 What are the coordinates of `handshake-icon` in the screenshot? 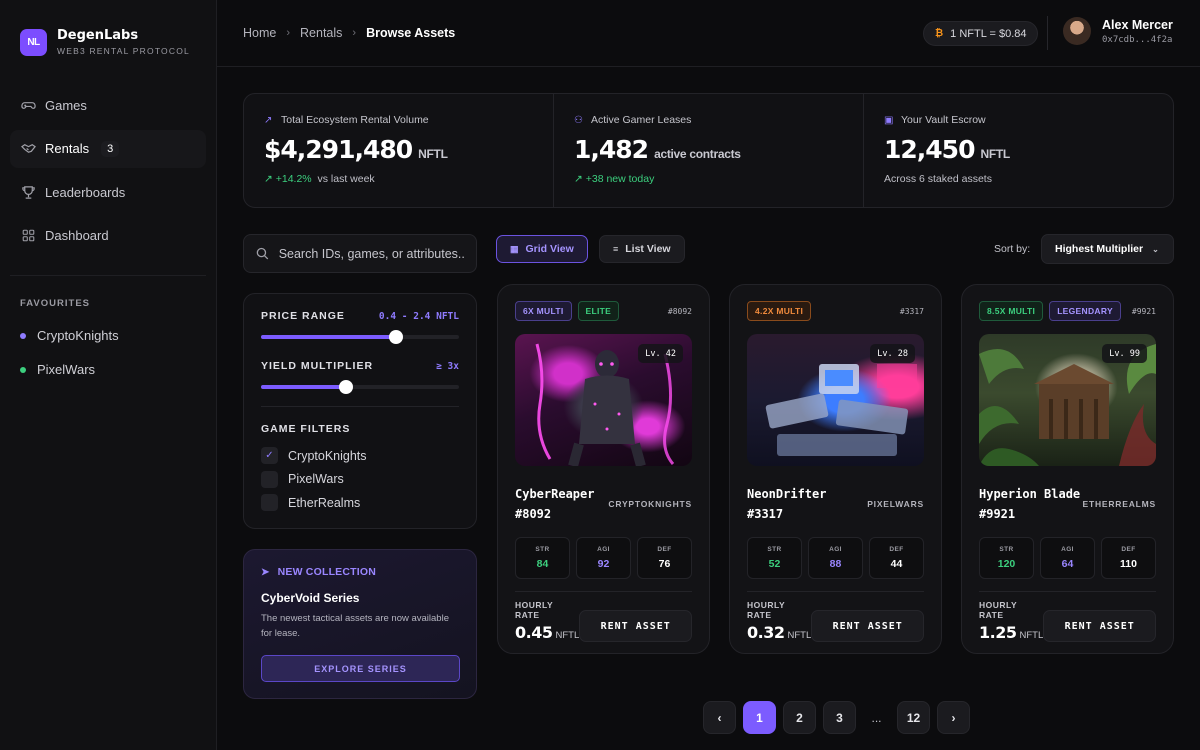 It's located at (28, 149).